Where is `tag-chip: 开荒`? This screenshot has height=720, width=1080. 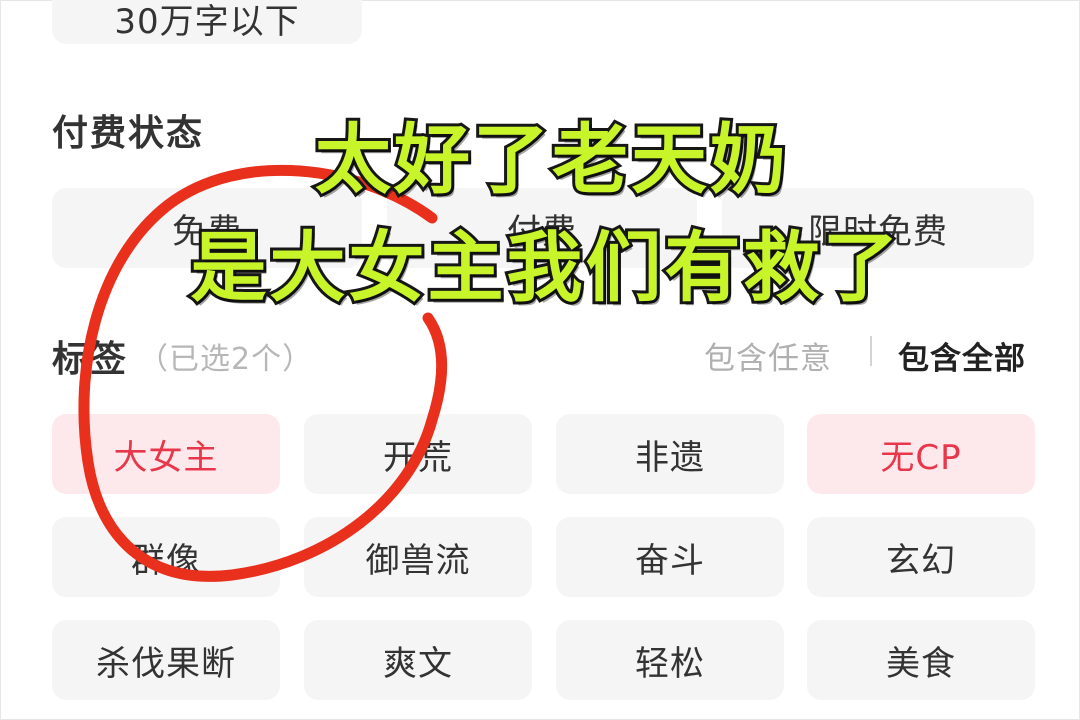
tag-chip: 开荒 is located at coordinates (418, 454).